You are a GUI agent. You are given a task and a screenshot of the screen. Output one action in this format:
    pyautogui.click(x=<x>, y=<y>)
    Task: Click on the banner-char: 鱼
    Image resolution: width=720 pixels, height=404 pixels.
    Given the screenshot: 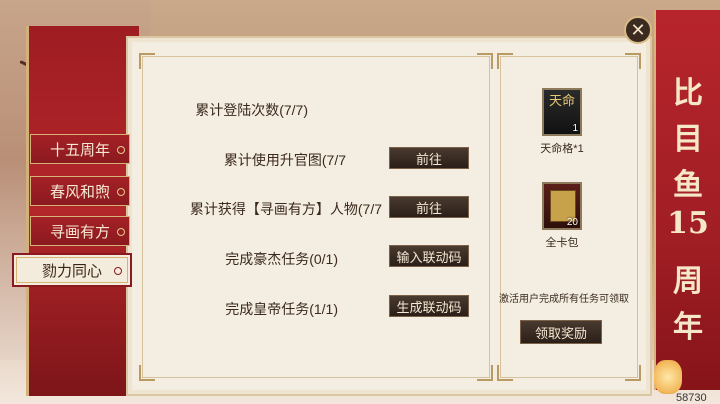 What is the action you would take?
    pyautogui.click(x=688, y=185)
    